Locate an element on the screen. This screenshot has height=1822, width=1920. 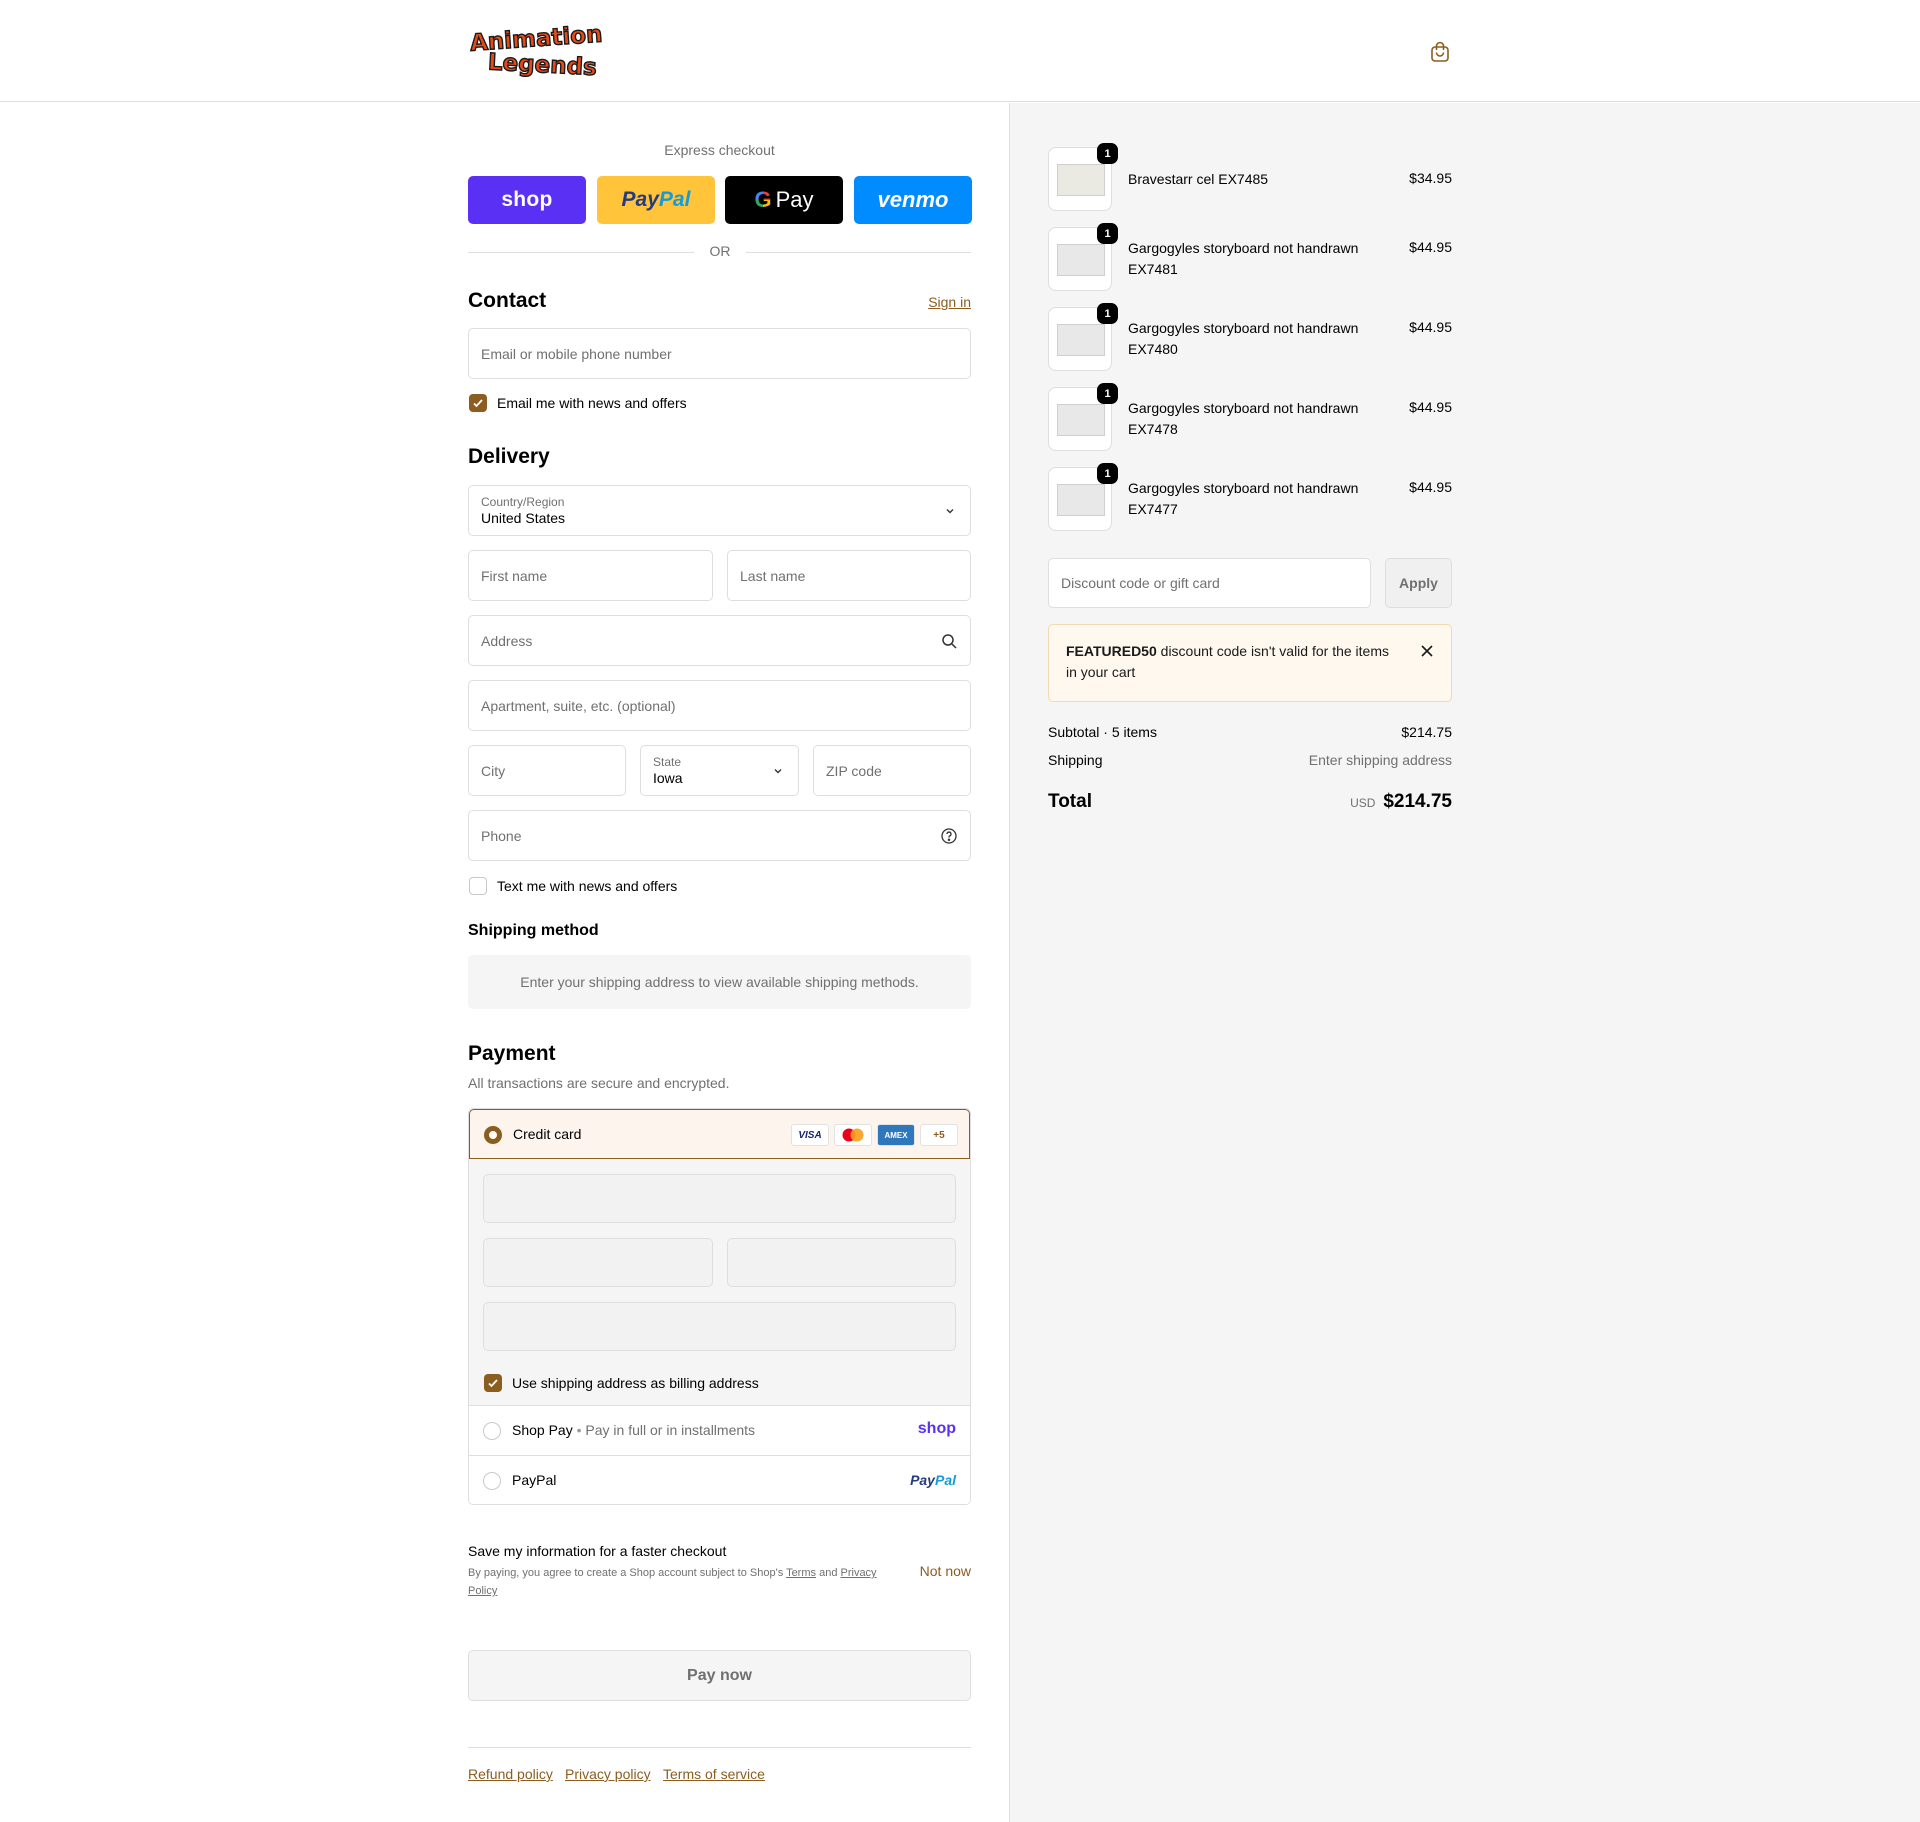
product-price: $34.95 is located at coordinates (1430, 178).